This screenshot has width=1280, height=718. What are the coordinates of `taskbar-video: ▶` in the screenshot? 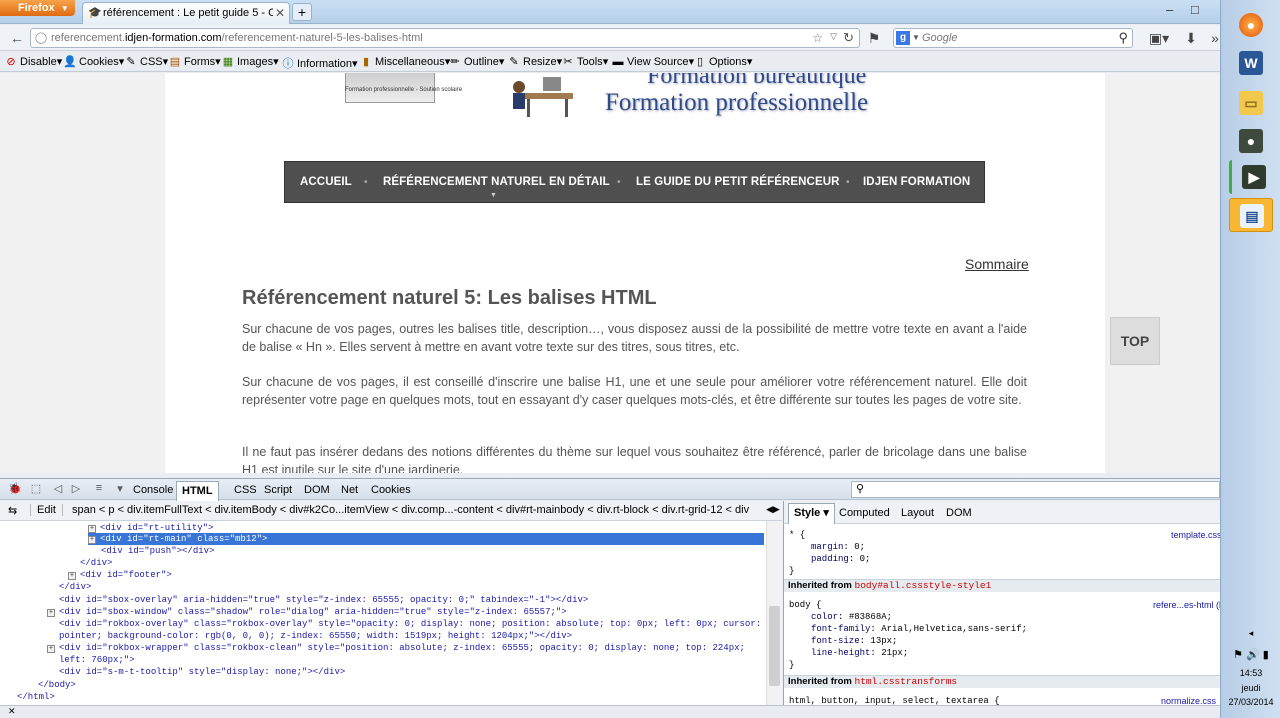 It's located at (1251, 177).